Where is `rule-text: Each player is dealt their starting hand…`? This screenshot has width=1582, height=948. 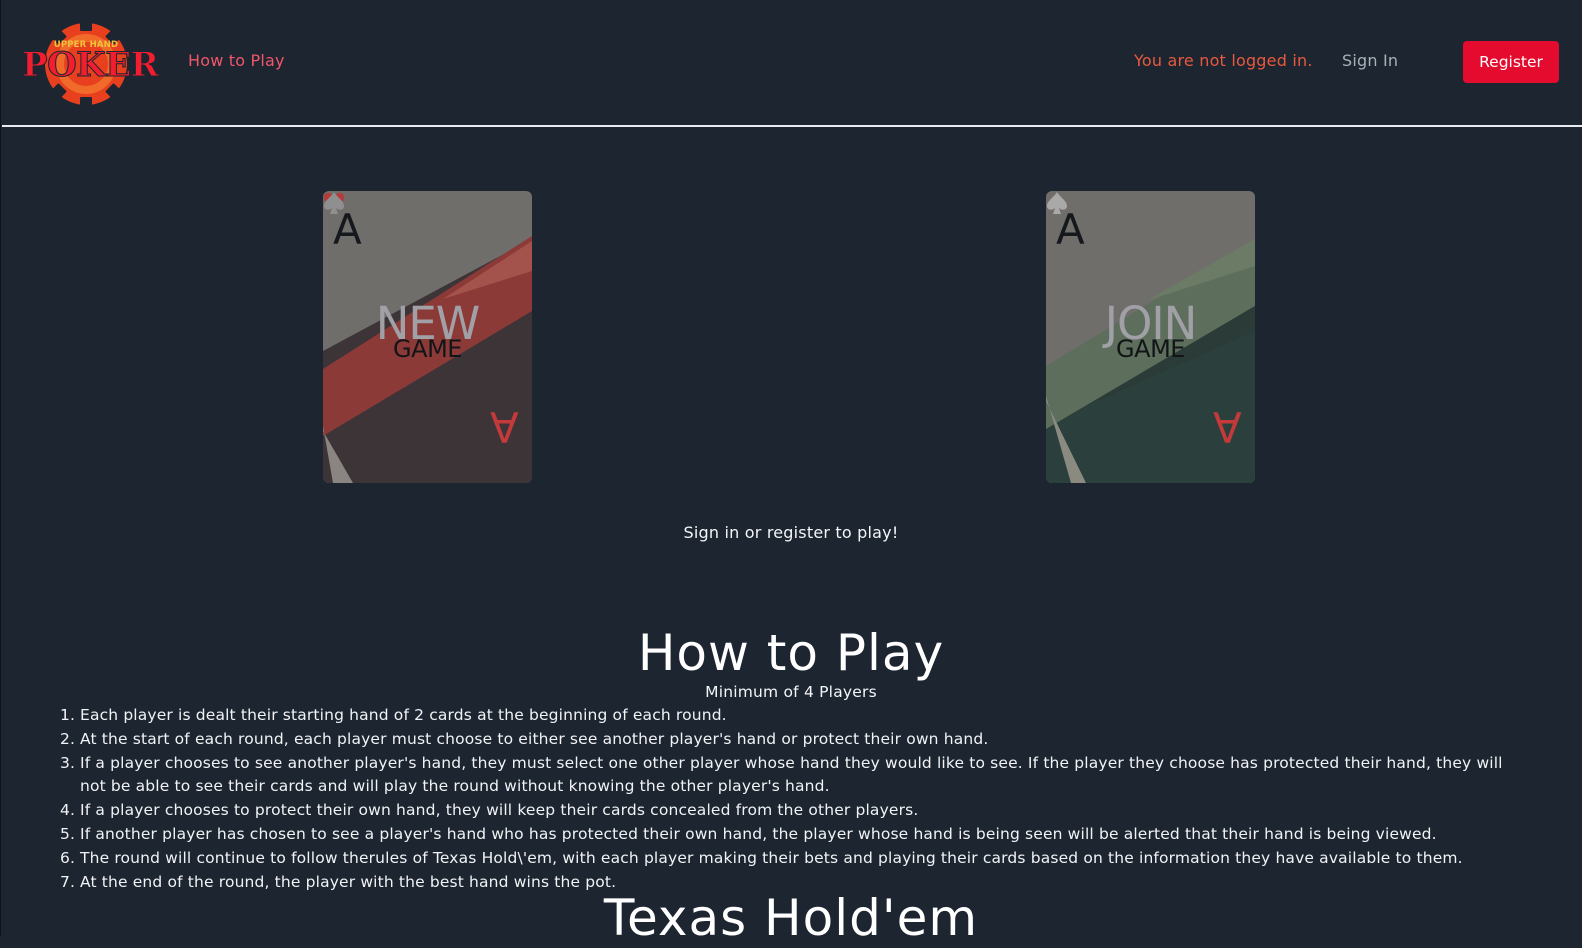 rule-text: Each player is dealt their starting hand… is located at coordinates (403, 715).